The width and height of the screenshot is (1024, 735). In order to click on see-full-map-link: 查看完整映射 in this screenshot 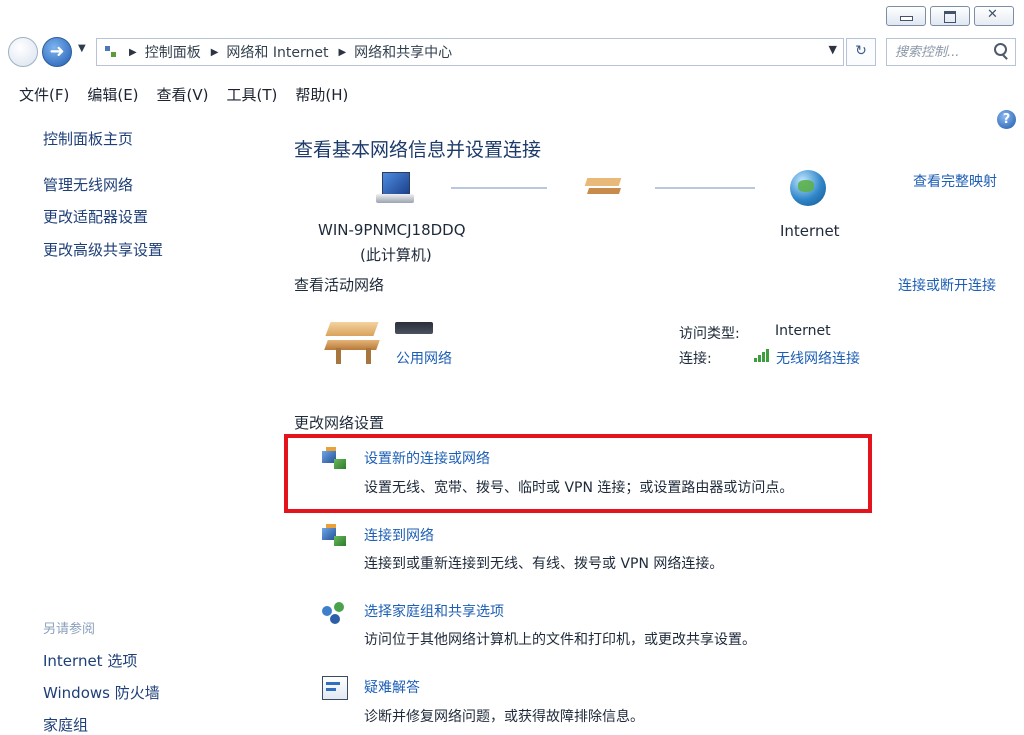, I will do `click(955, 181)`.